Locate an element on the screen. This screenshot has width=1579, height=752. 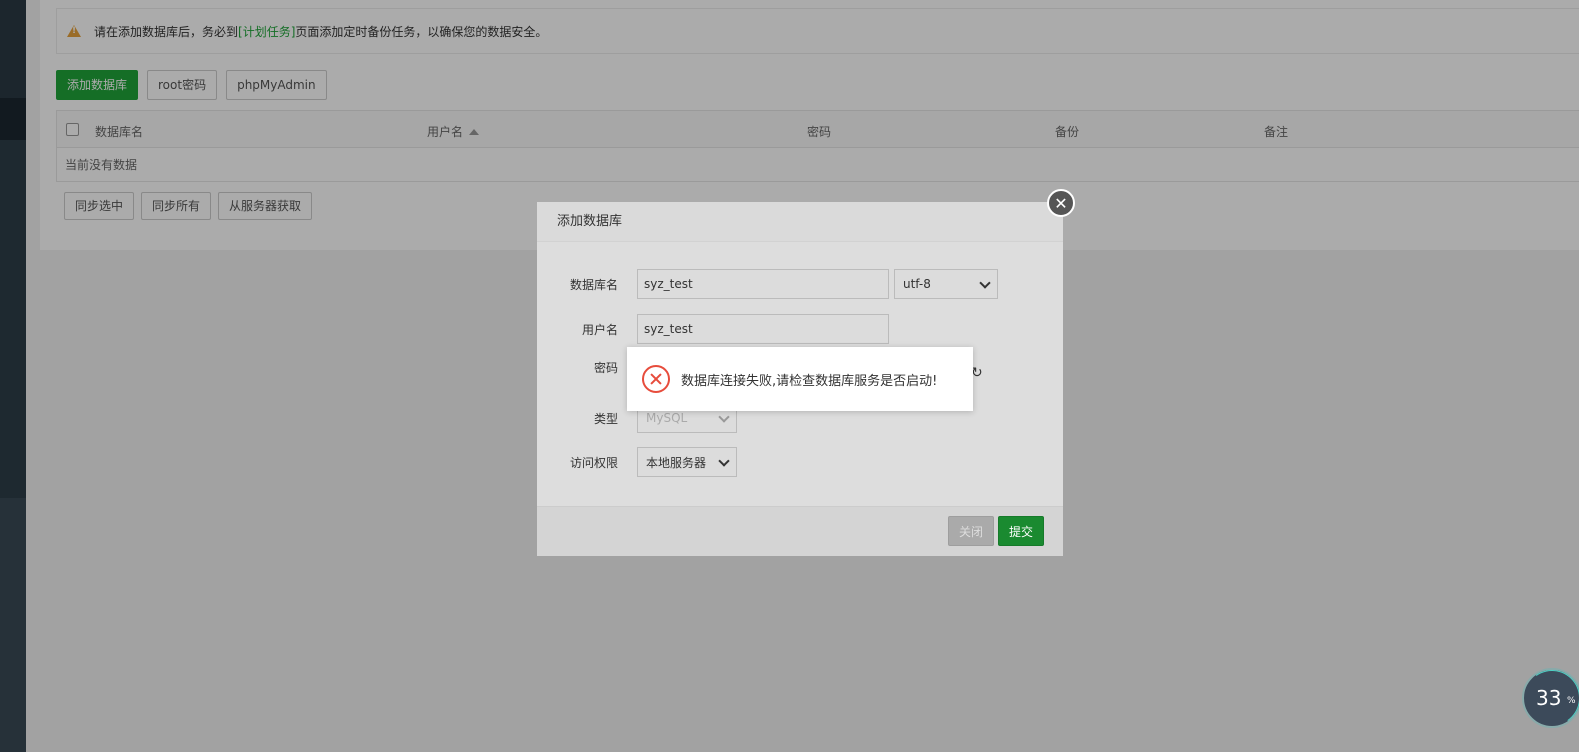
error-toast: 数据库连接失败,请检查数据库服务是否启动! is located at coordinates (800, 379).